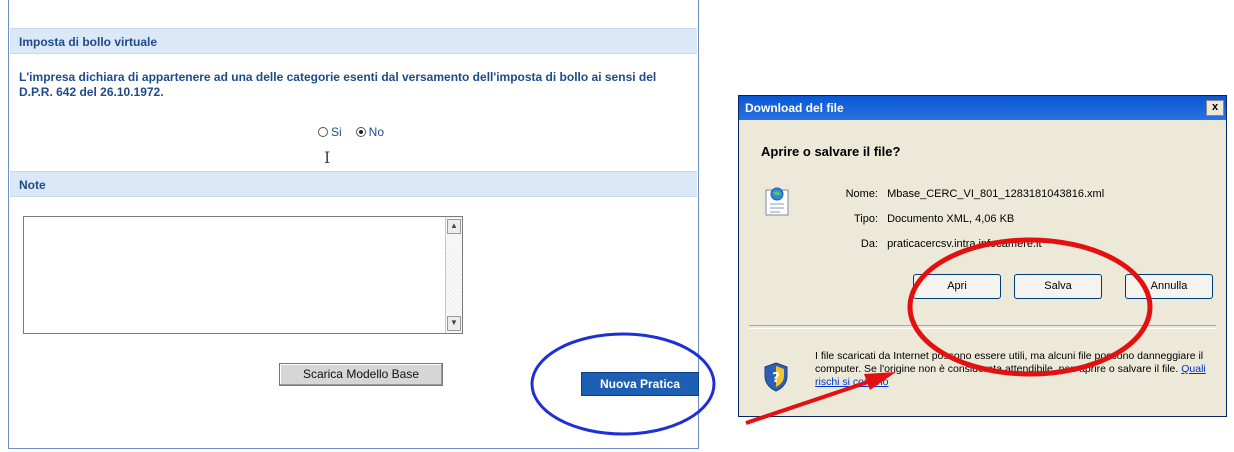  I want to click on scarica-modello-base-button: Scarica Modello Base, so click(361, 374).